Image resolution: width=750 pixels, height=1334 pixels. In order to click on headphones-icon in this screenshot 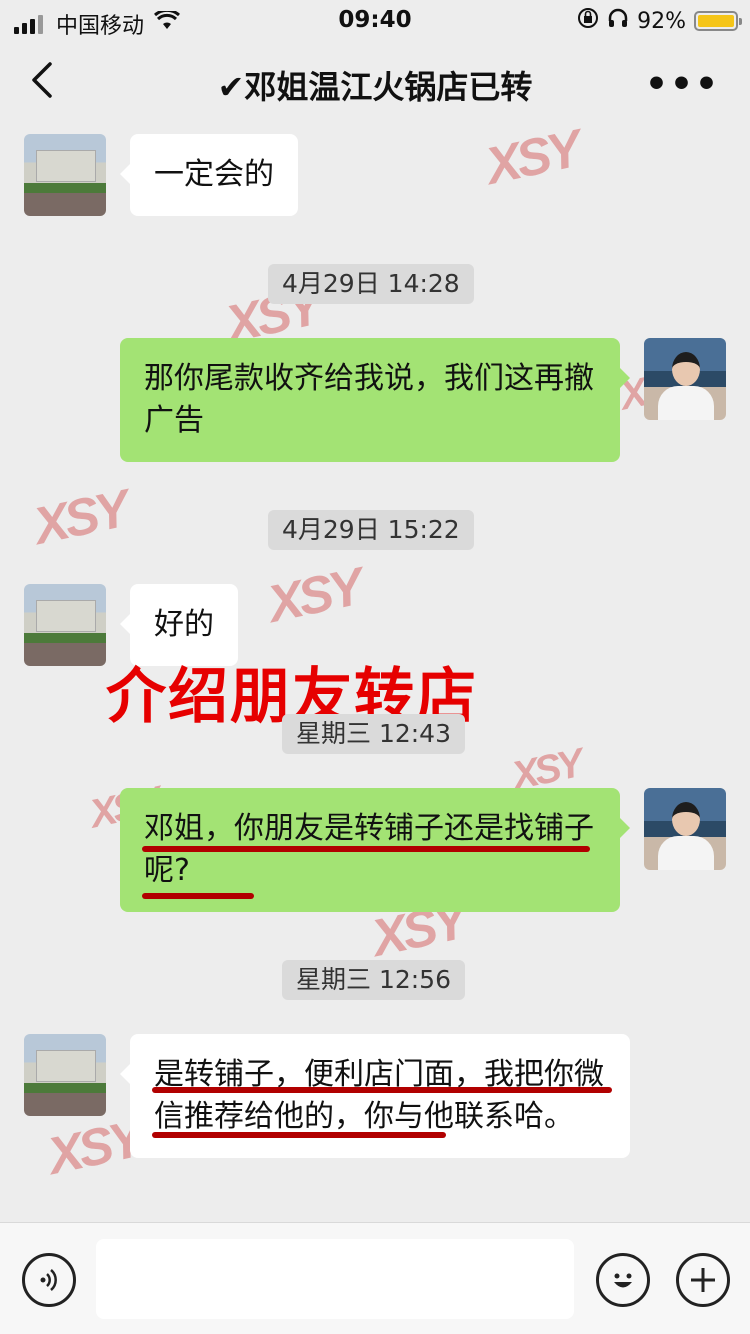, I will do `click(618, 21)`.